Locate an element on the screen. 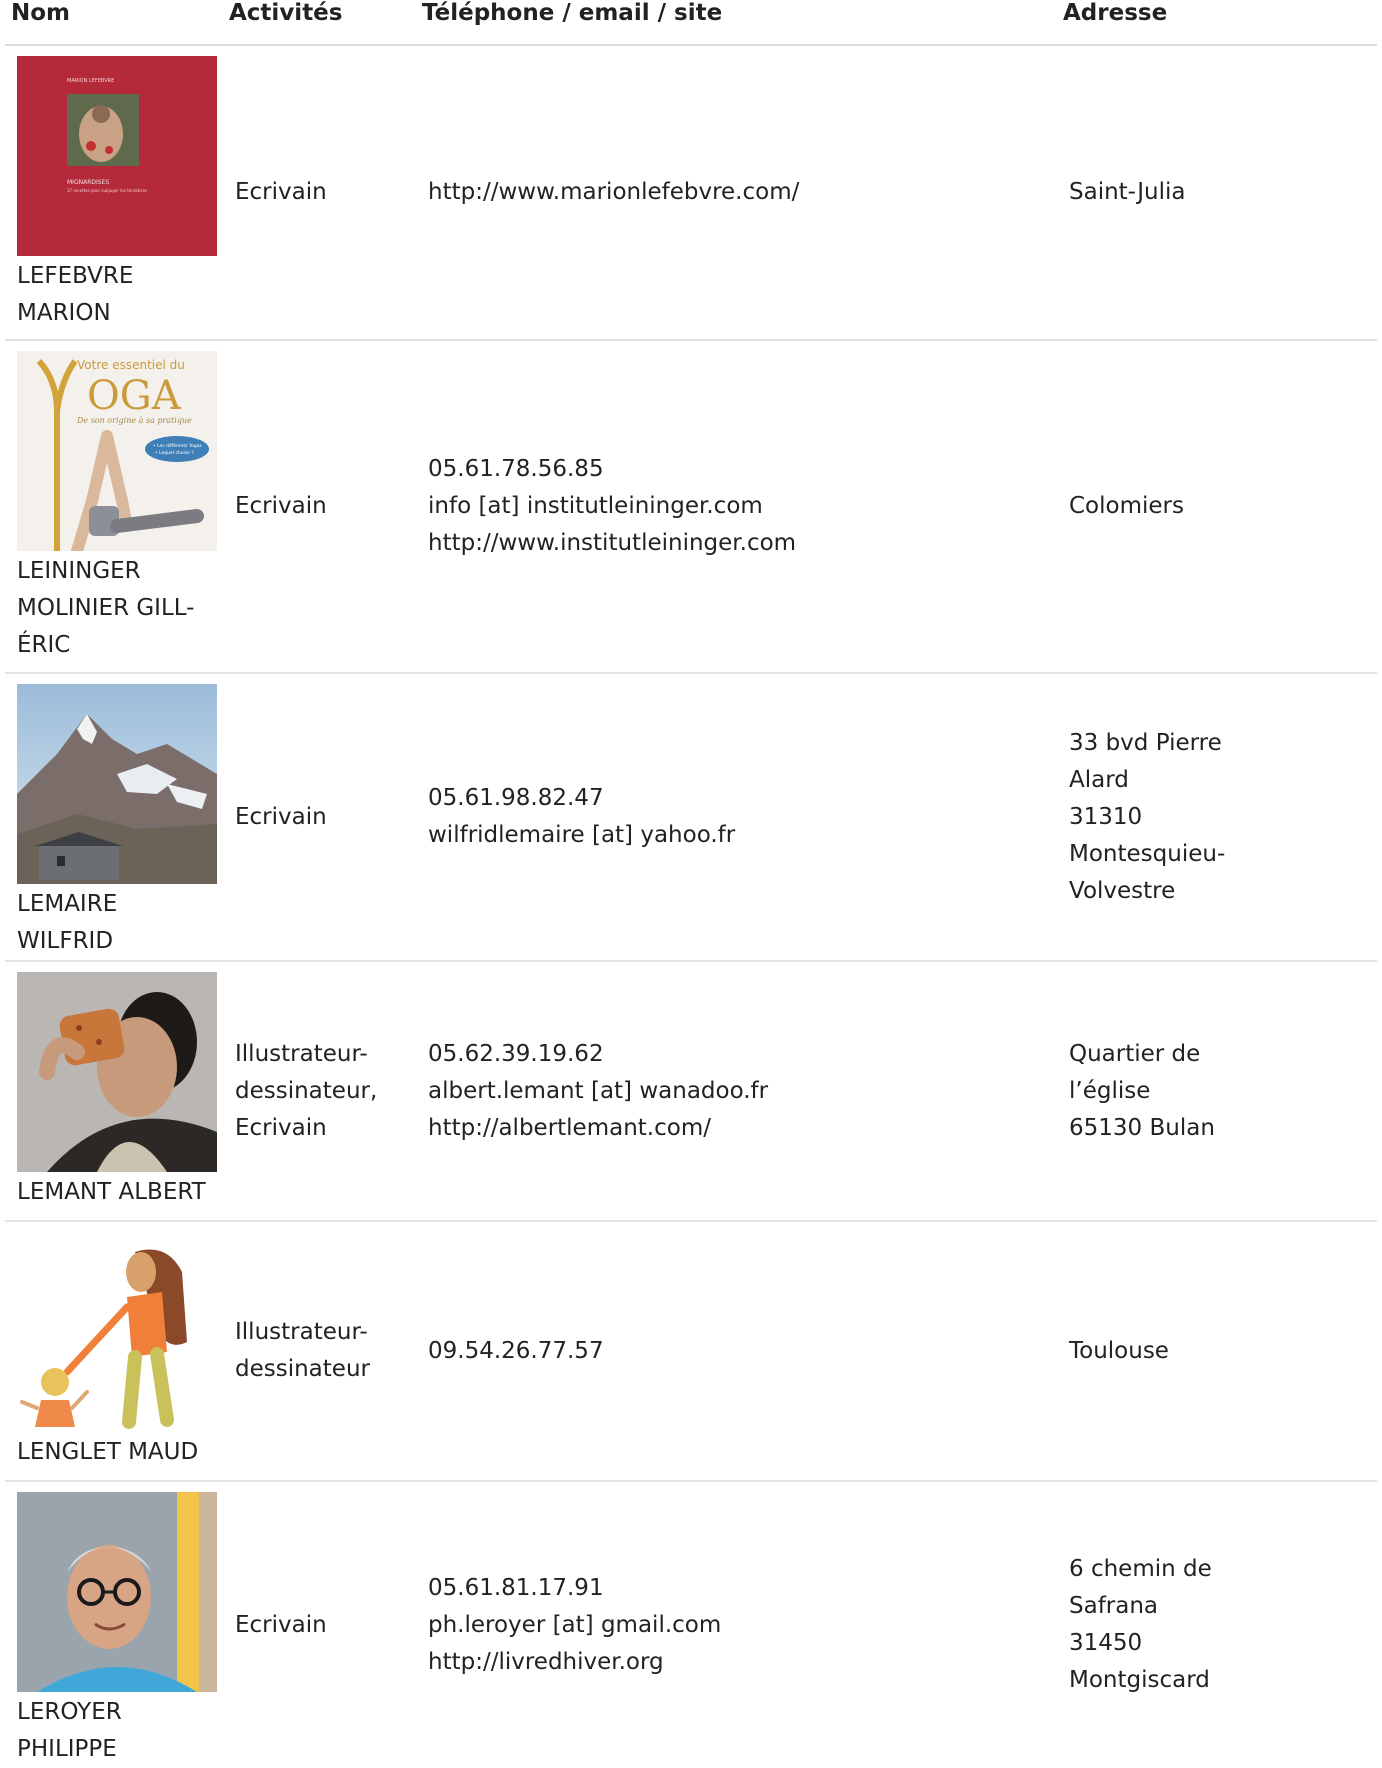  activity-cell: Illustrateur- dessinateur, Ecrivain is located at coordinates (319, 1091).